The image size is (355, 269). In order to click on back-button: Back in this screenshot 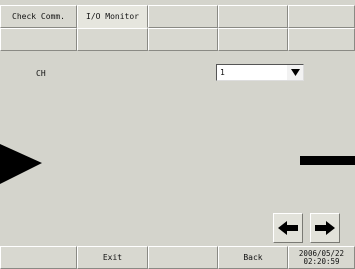, I will do `click(253, 257)`.